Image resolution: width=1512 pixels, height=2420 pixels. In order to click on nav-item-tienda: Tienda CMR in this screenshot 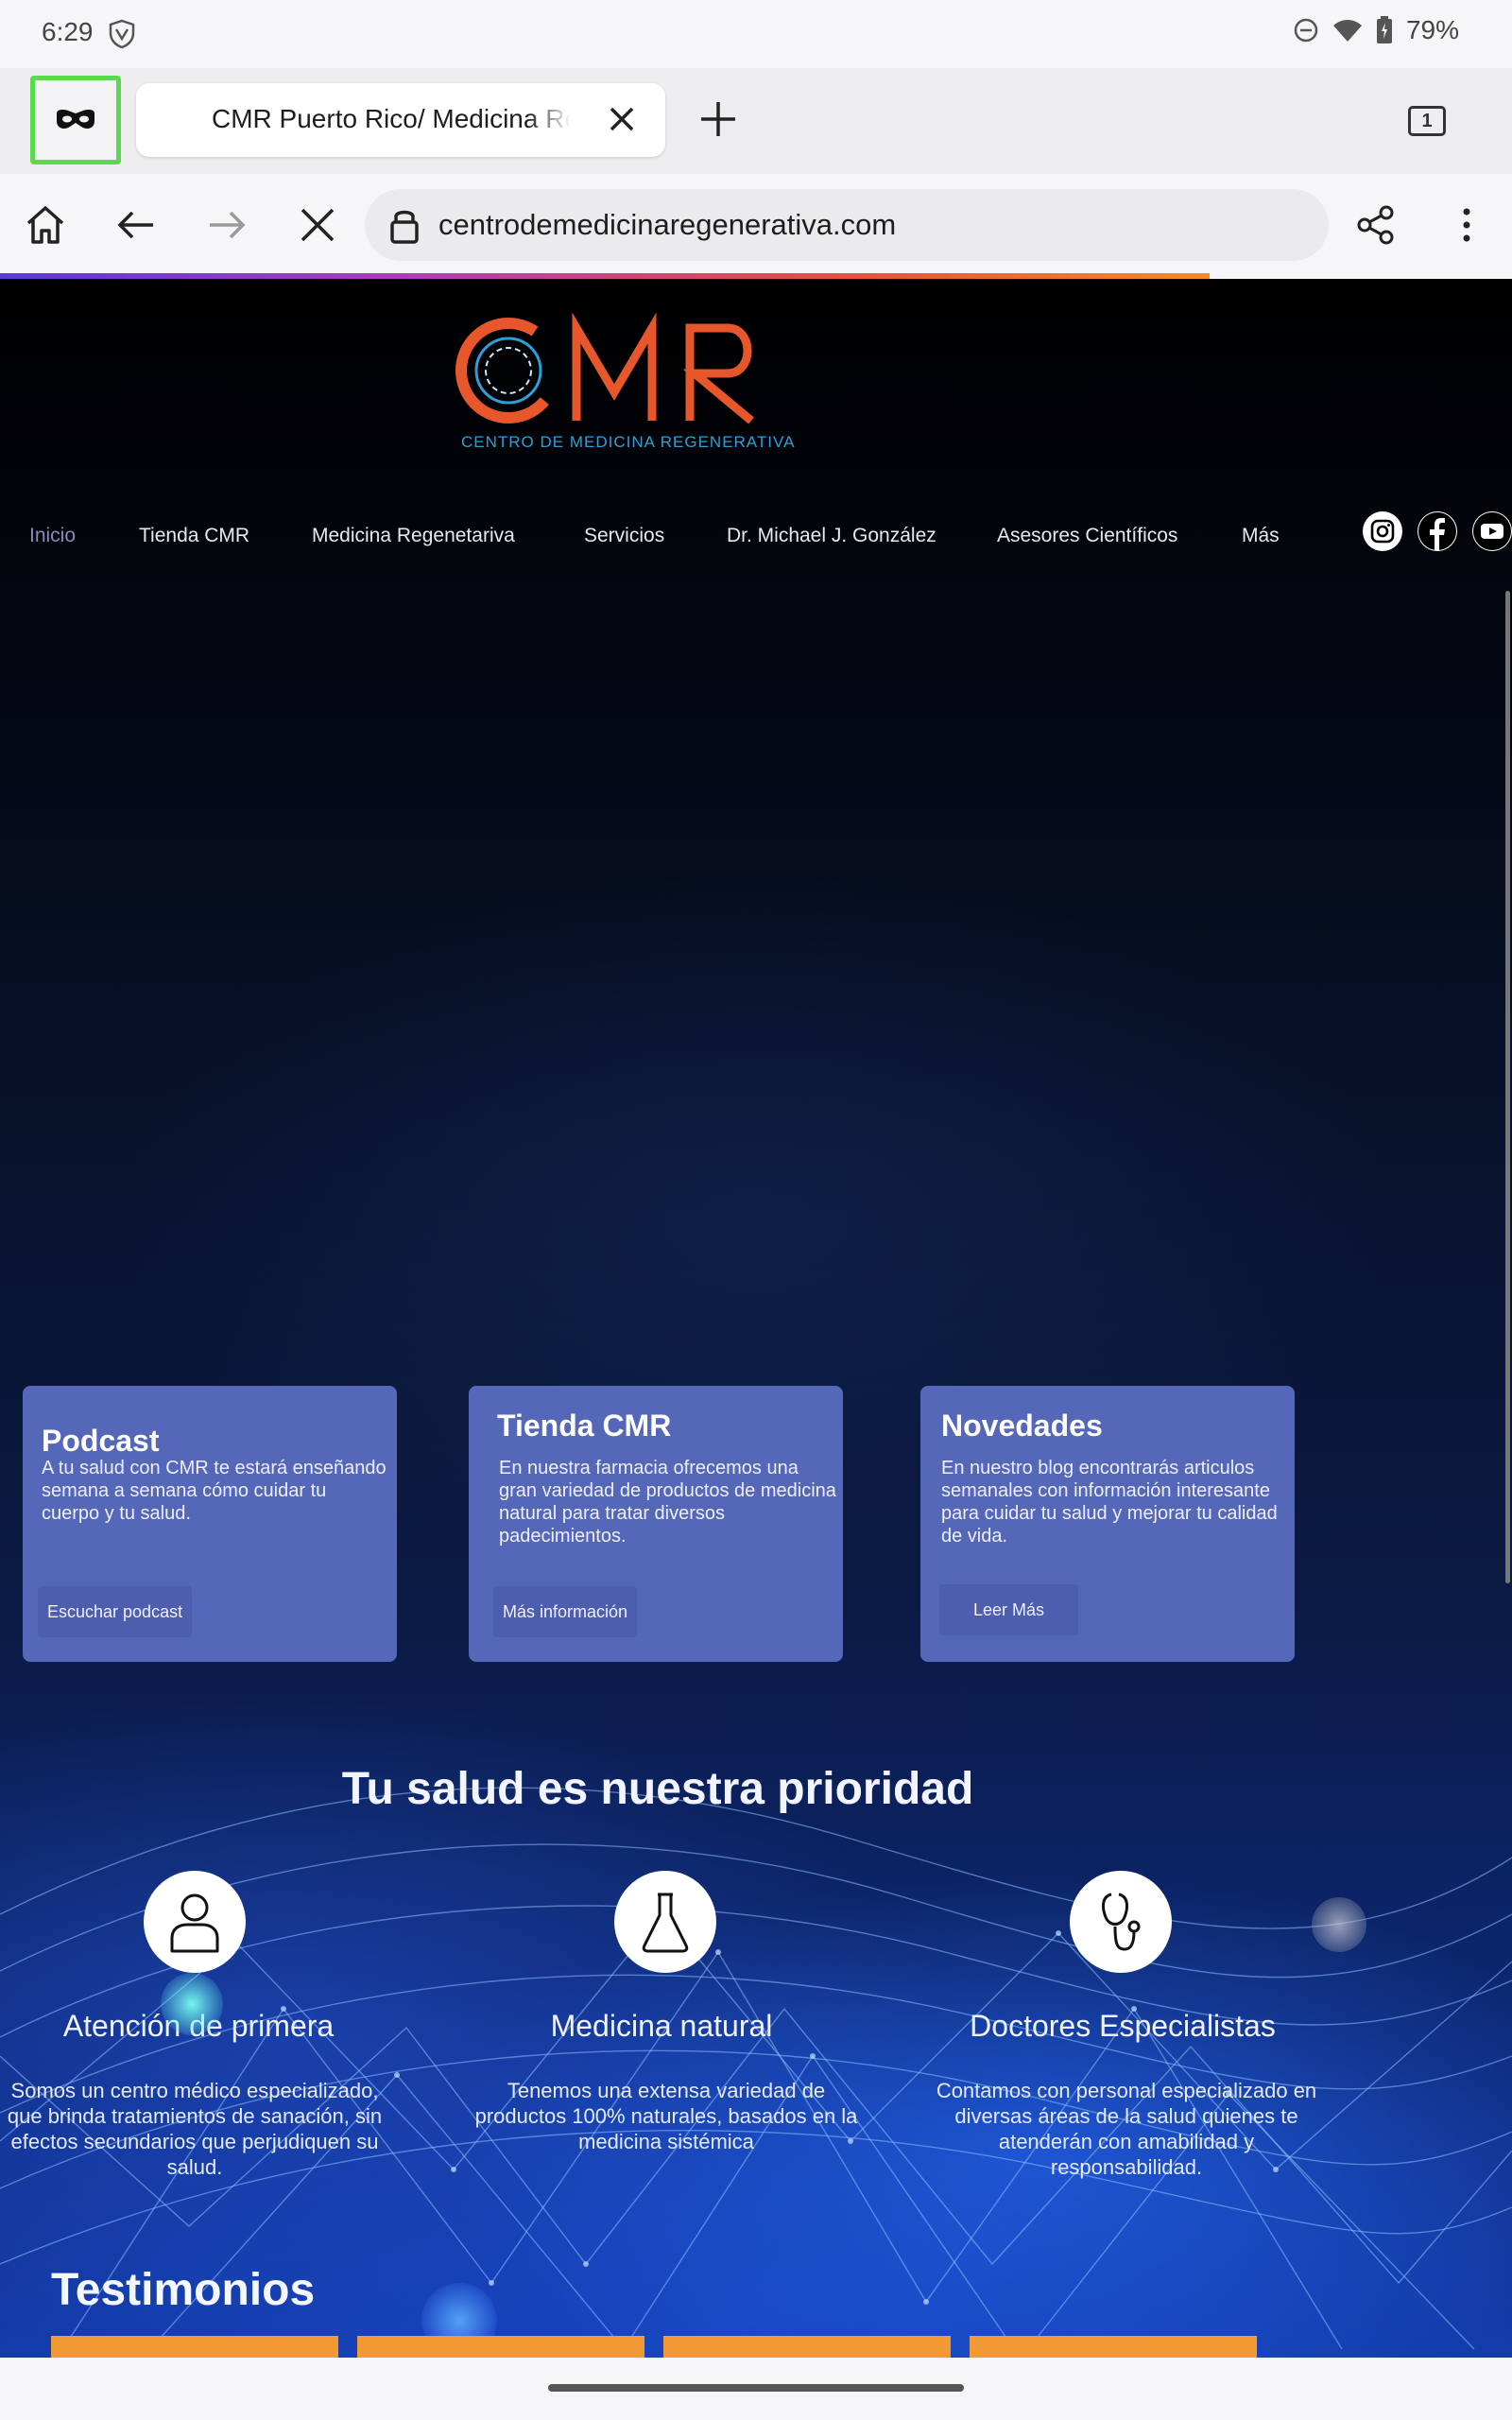, I will do `click(194, 536)`.